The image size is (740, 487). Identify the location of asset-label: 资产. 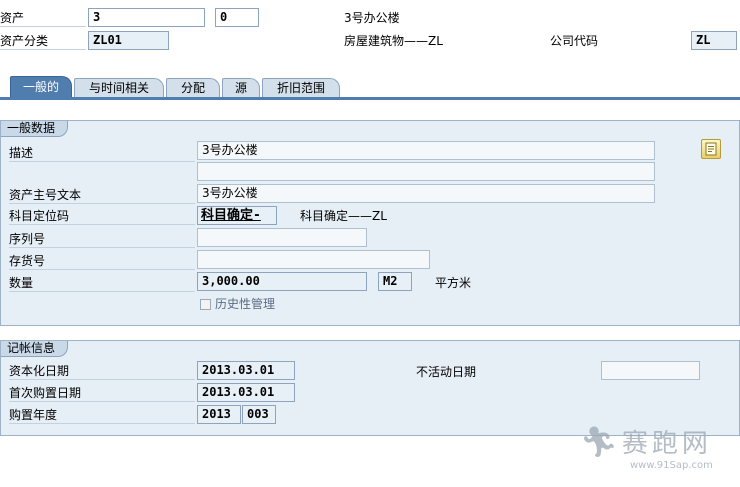
(43, 18).